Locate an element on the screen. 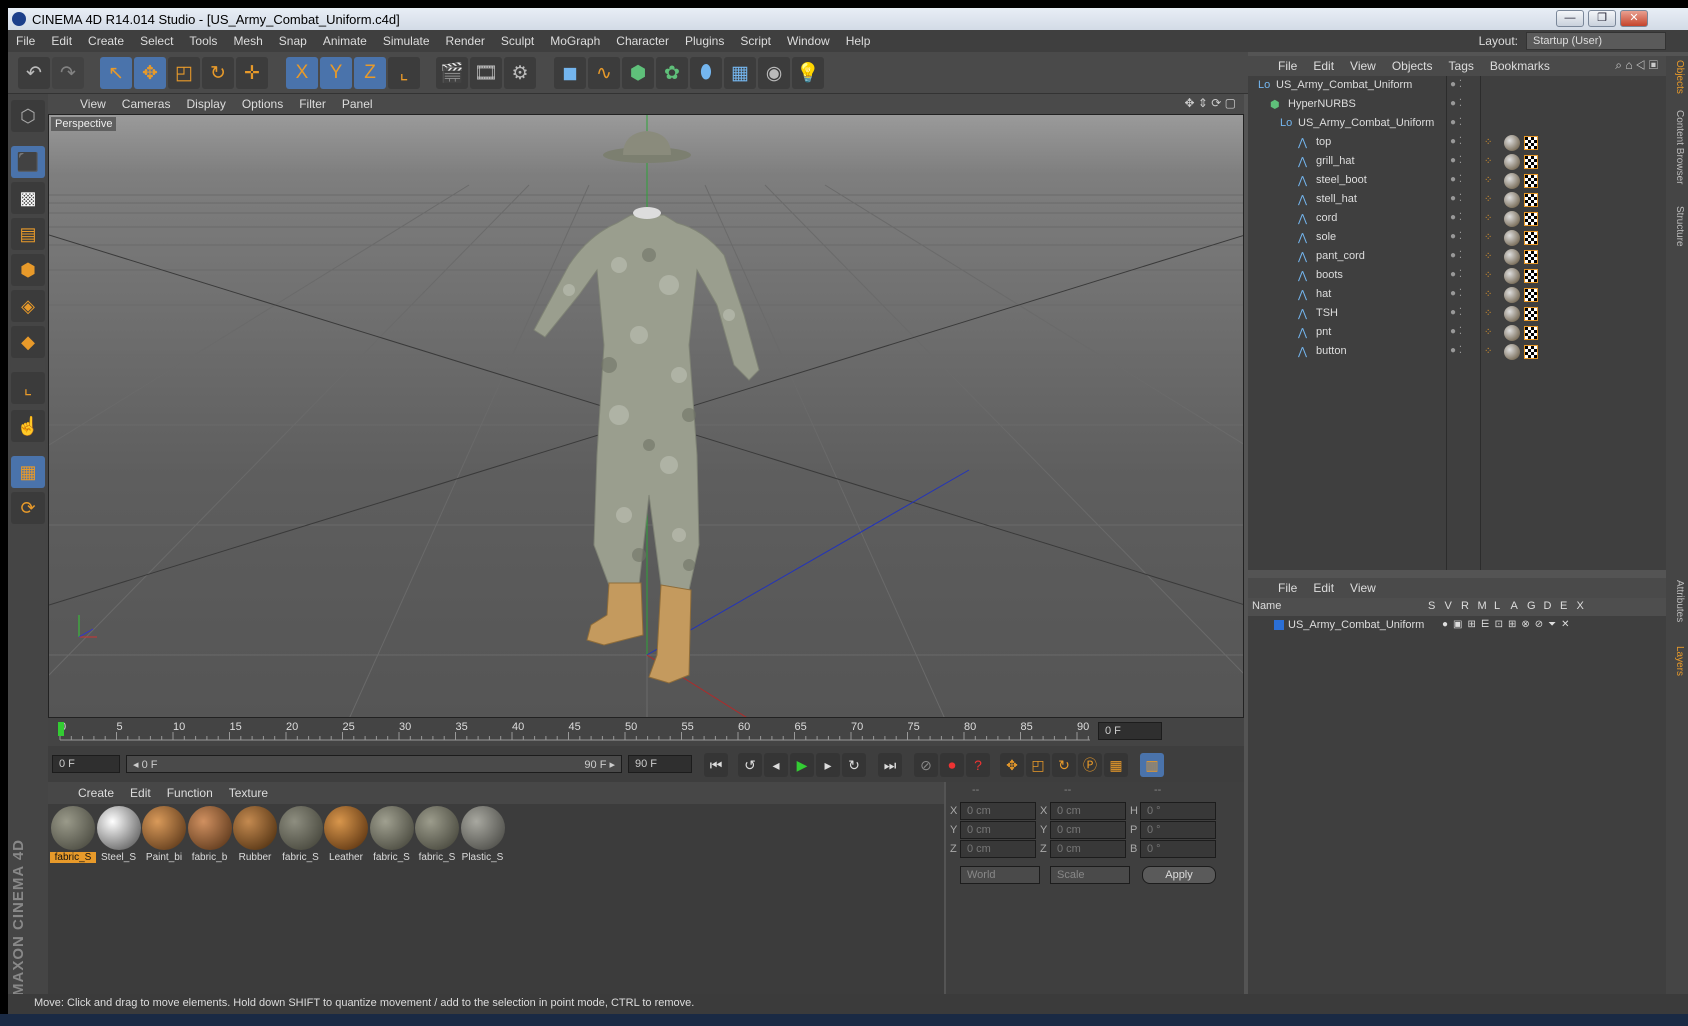 Image resolution: width=1688 pixels, height=1026 pixels. material-item: Plastic_S is located at coordinates (483, 836).